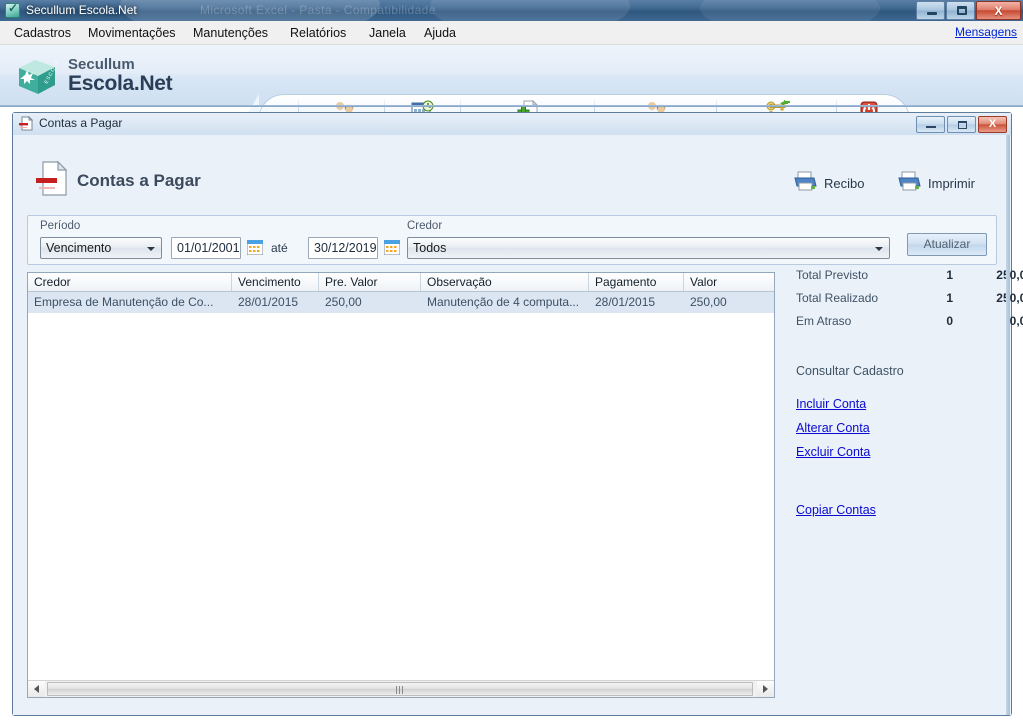  I want to click on mdi-window-title: Contas a Pagar, so click(81, 123).